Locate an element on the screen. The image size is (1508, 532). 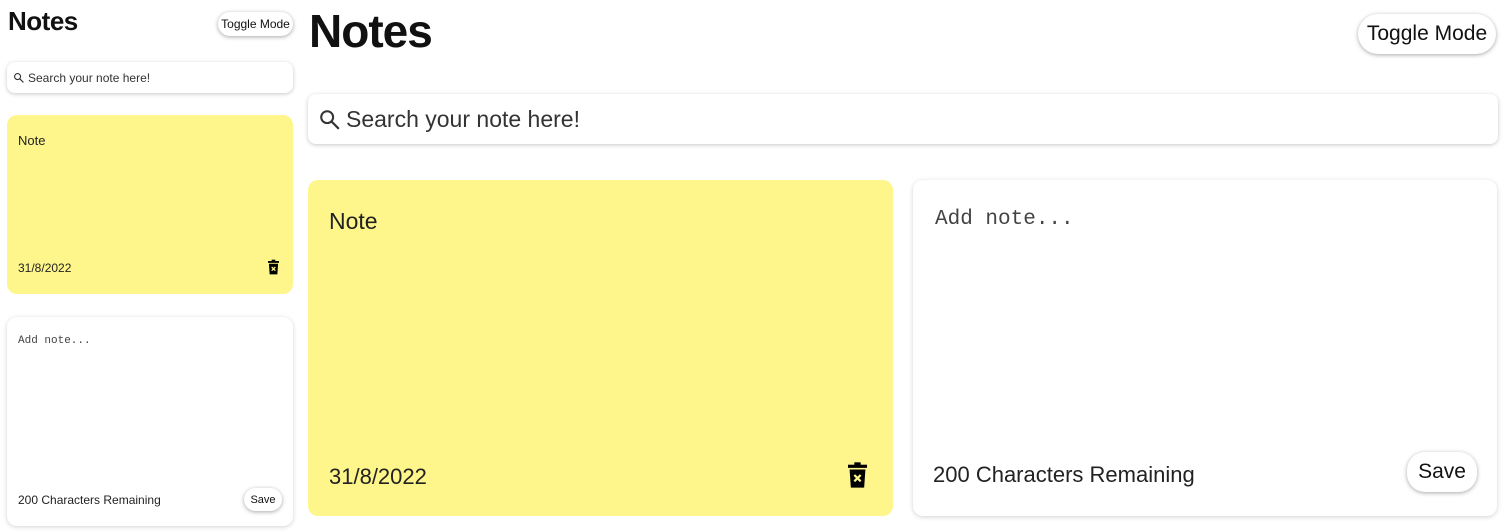
note-card: Note 31/8/2022 is located at coordinates (150, 204).